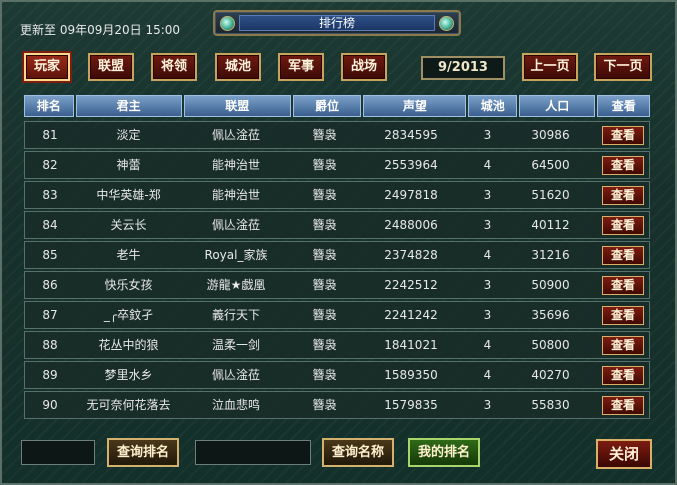 This screenshot has width=677, height=485. What do you see at coordinates (128, 345) in the screenshot?
I see `lord-cell: 花丛中的狼` at bounding box center [128, 345].